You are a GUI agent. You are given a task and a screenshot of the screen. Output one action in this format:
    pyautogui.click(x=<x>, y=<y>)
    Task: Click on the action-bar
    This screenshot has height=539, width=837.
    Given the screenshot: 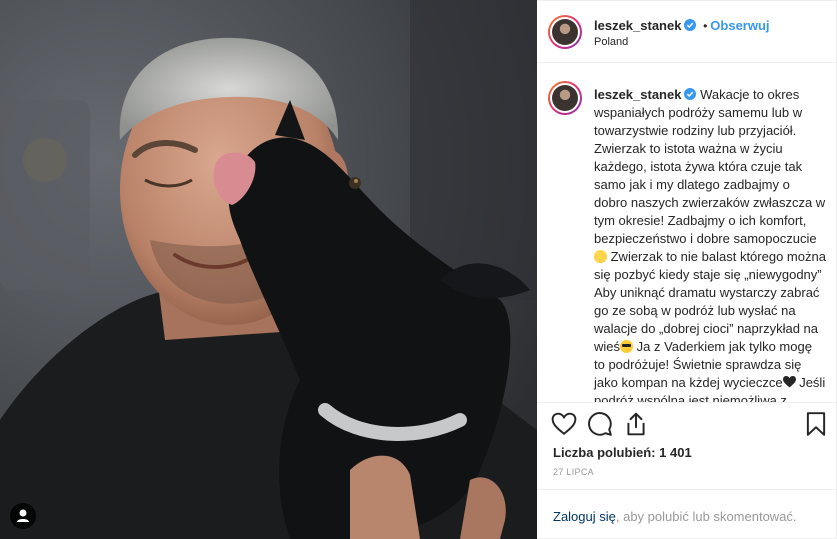 What is the action you would take?
    pyautogui.click(x=686, y=426)
    